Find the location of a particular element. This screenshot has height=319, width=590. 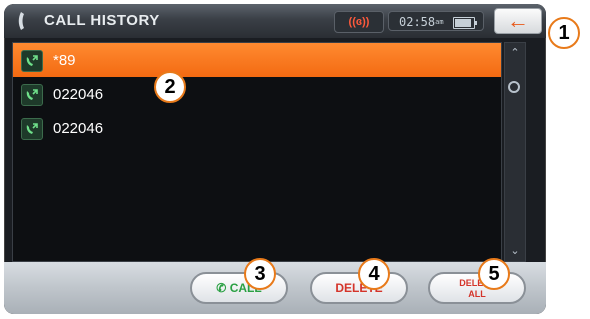

scrollbar: ⌃ ⌄ is located at coordinates (515, 152).